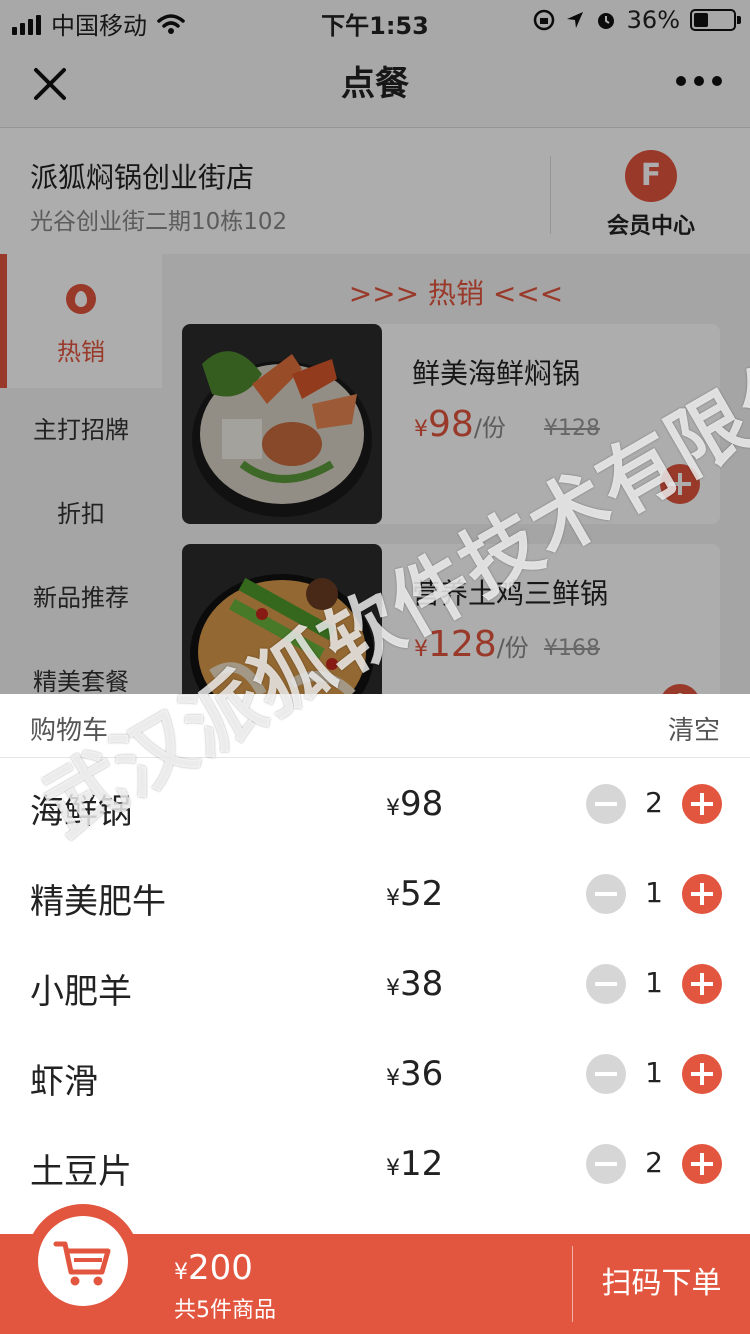  I want to click on cart-item: 精美肥牛 ¥52 1, so click(375, 895).